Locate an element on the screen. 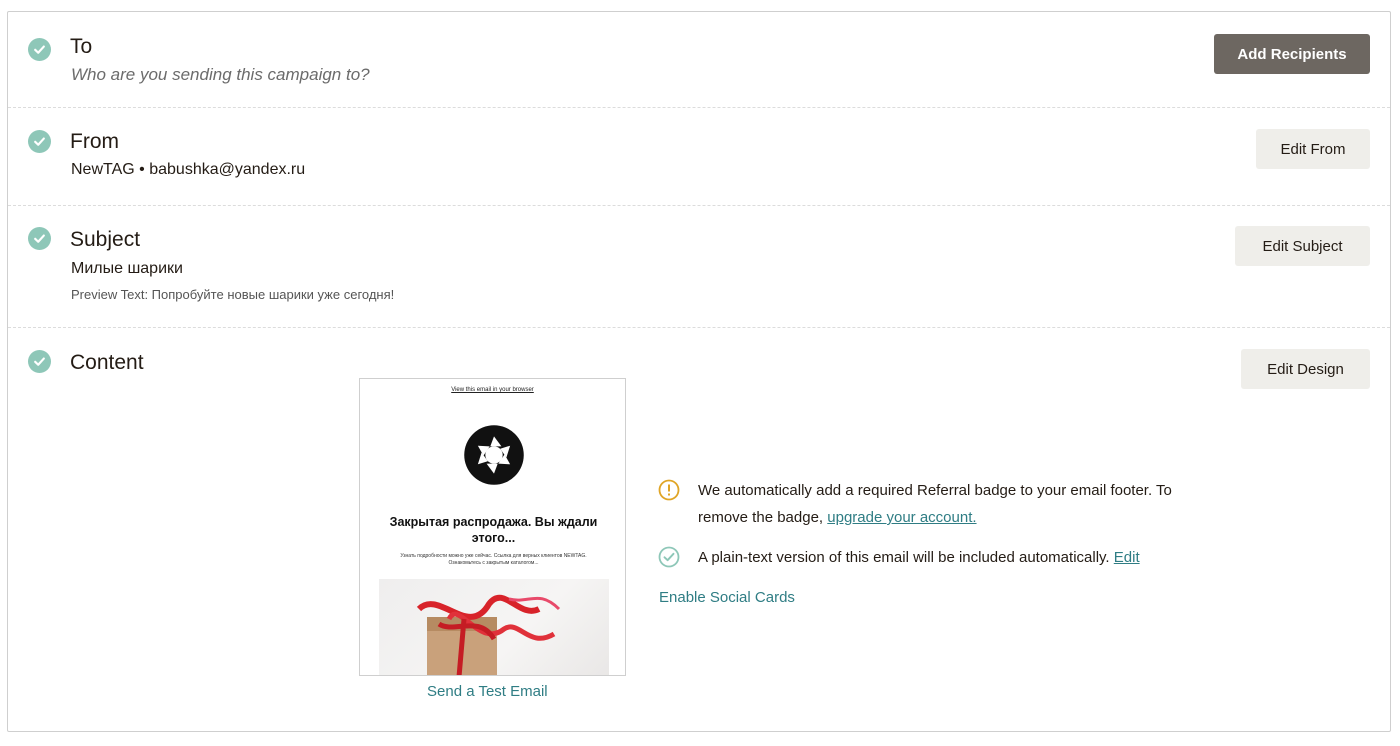 Image resolution: width=1400 pixels, height=746 pixels. camera-aperture-icon is located at coordinates (494, 455).